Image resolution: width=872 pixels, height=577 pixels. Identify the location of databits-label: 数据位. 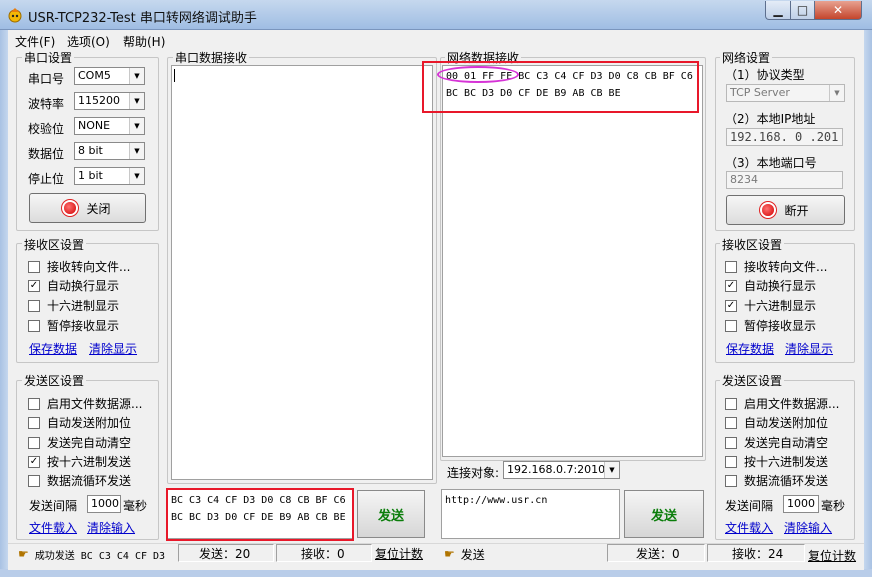
(46, 154).